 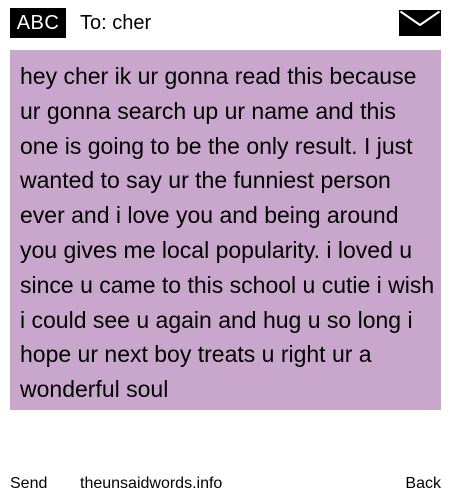 What do you see at coordinates (132, 23) in the screenshot?
I see `recipient-name: cher` at bounding box center [132, 23].